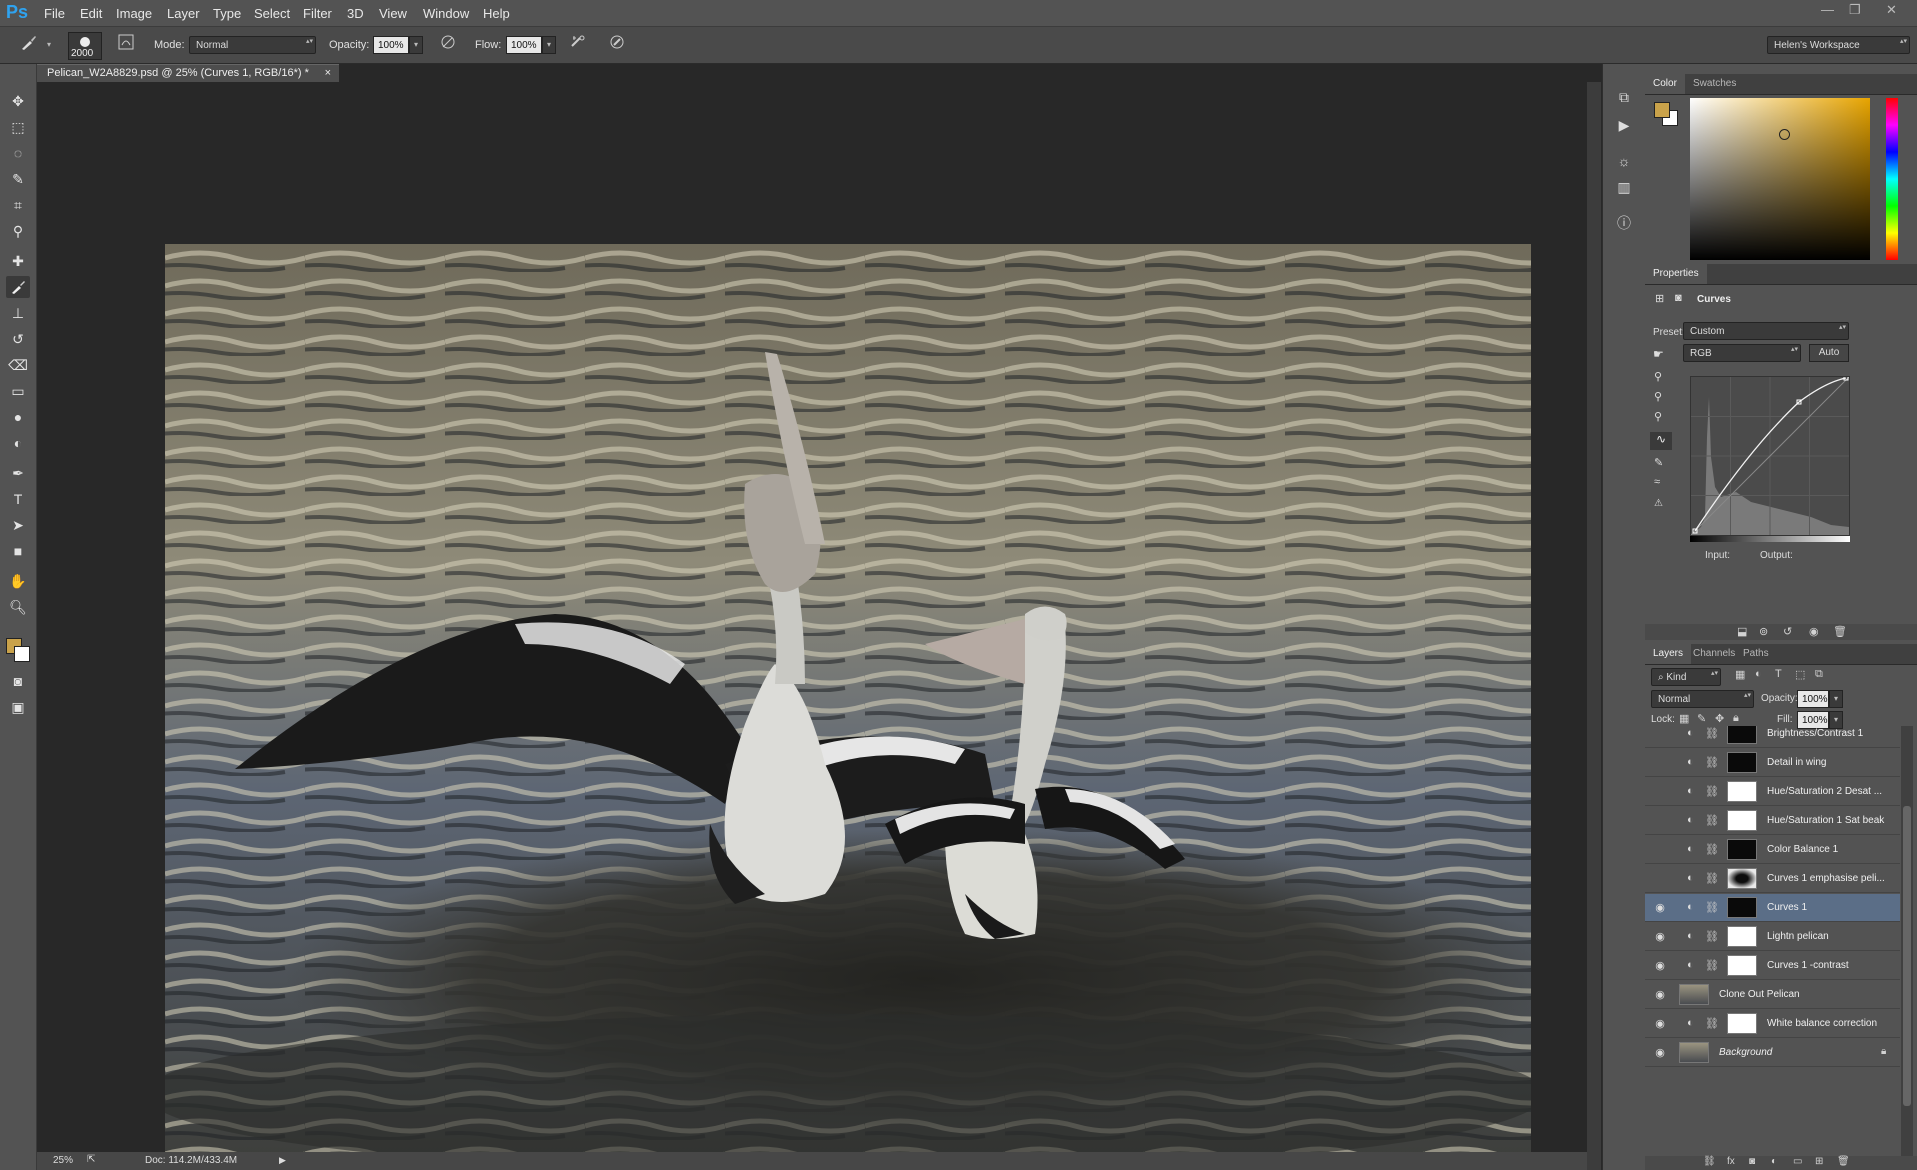 This screenshot has width=1917, height=1170. What do you see at coordinates (1714, 84) in the screenshot?
I see `tab-swatches: Swatches` at bounding box center [1714, 84].